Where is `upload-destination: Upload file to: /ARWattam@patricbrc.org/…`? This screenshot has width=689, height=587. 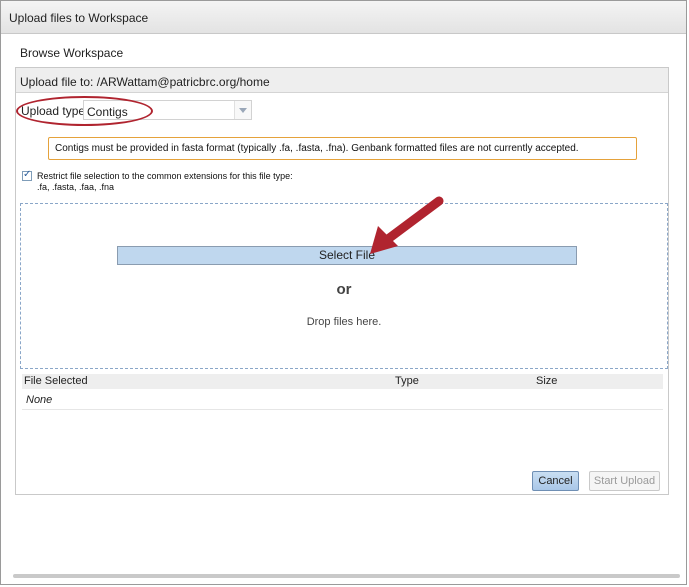 upload-destination: Upload file to: /ARWattam@patricbrc.org/… is located at coordinates (145, 82).